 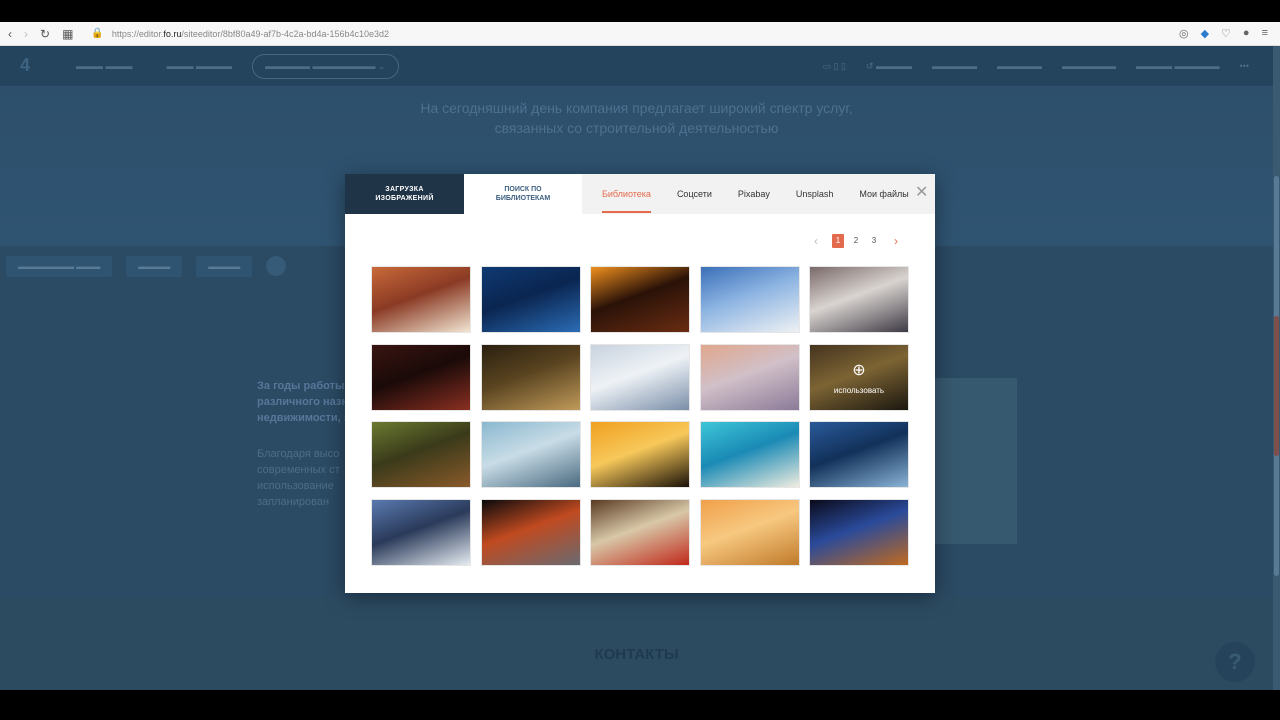 I want to click on page-1: 1, so click(x=838, y=241).